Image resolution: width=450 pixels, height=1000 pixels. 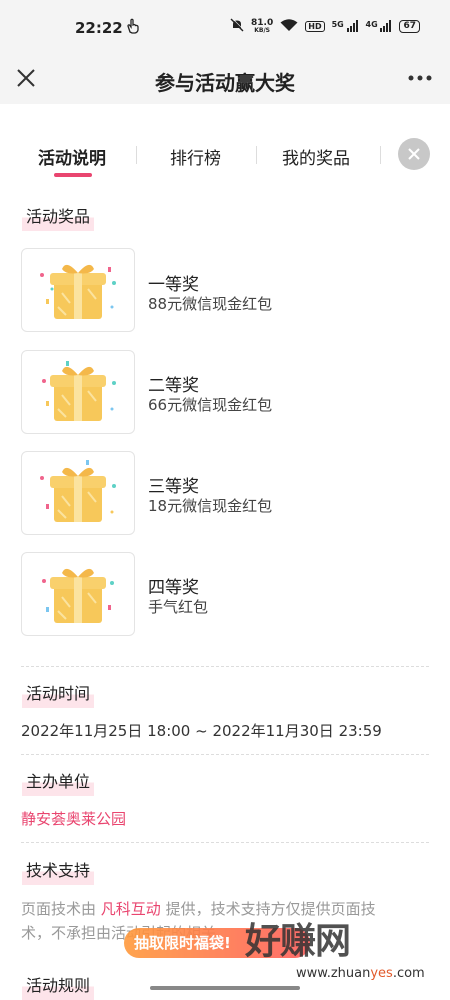 I want to click on prize-description: 18元微信现金红包, so click(x=210, y=506).